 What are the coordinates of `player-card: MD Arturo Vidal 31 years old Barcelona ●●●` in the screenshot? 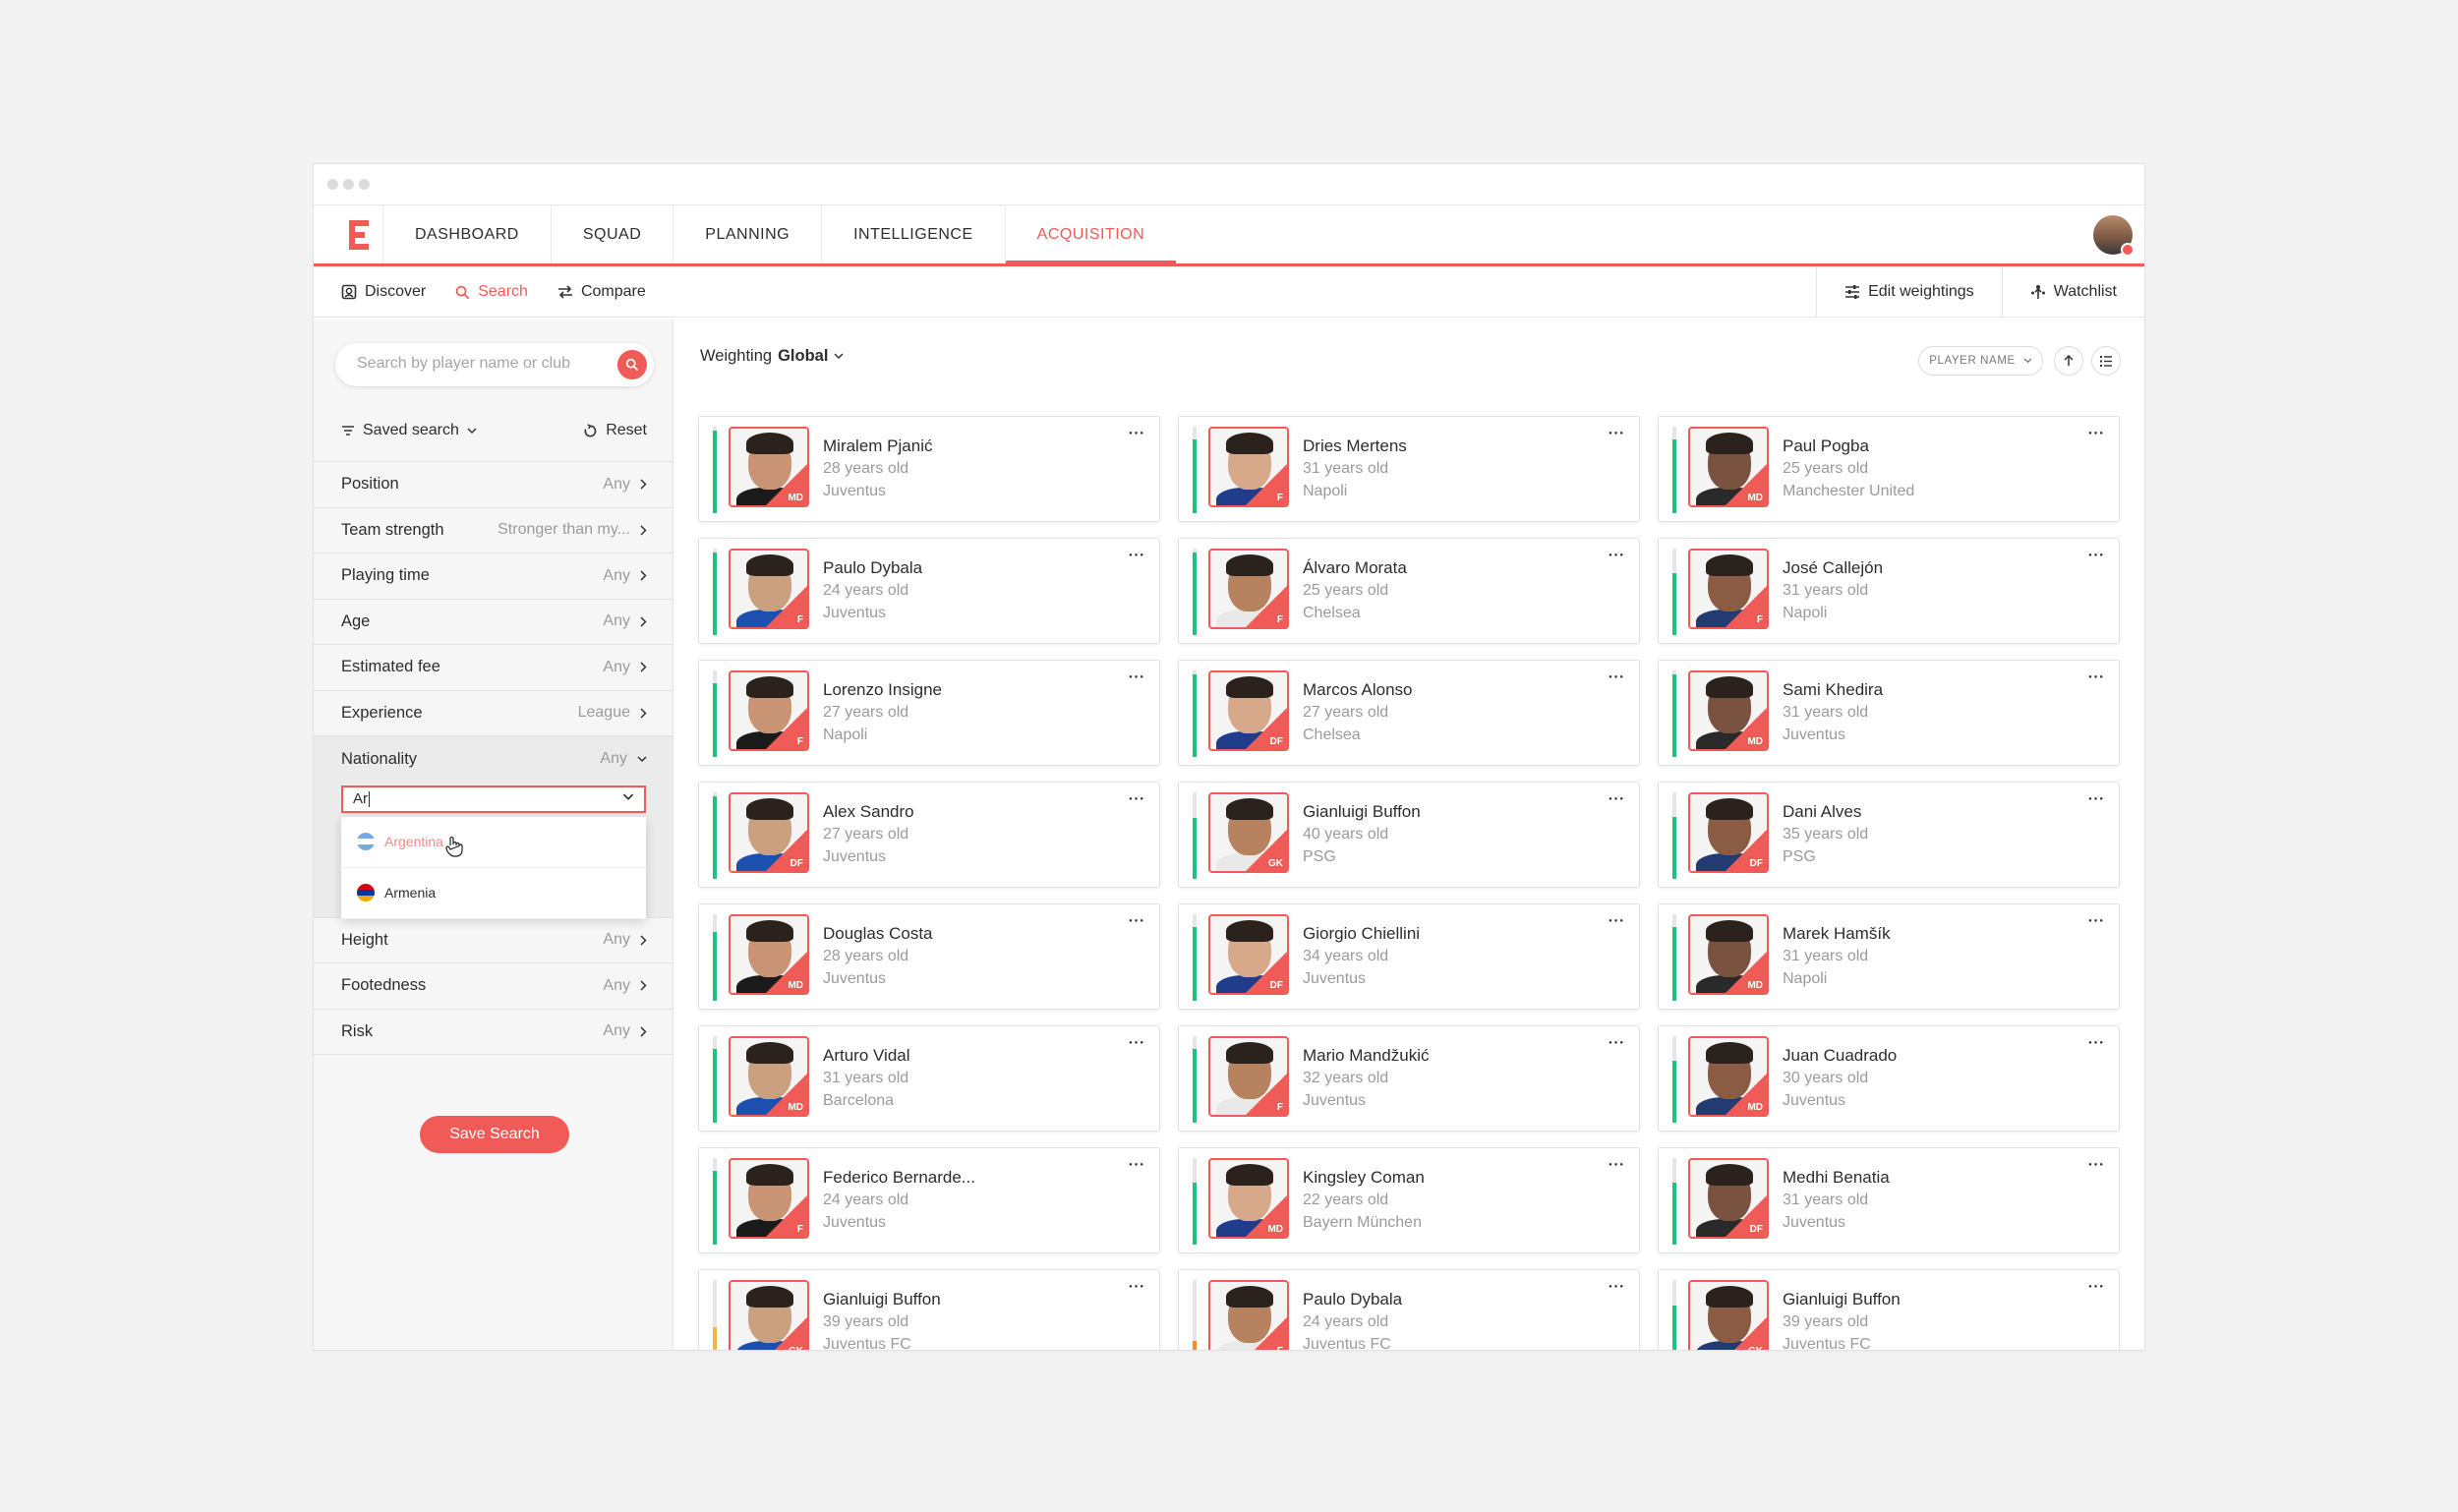 It's located at (929, 1078).